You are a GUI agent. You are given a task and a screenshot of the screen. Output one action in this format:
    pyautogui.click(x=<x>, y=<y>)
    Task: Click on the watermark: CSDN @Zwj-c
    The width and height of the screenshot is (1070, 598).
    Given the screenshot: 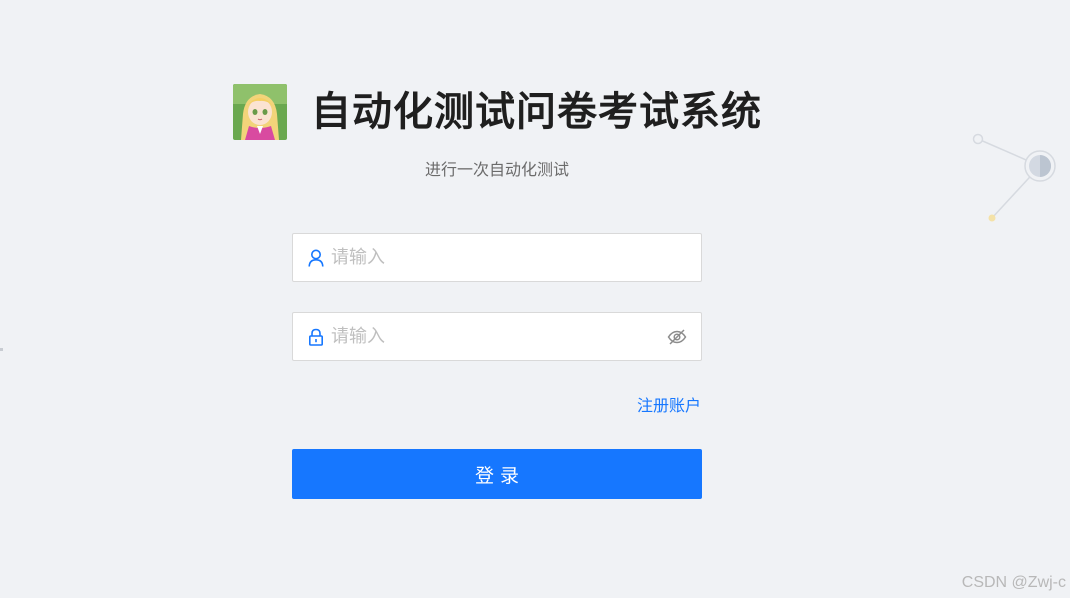 What is the action you would take?
    pyautogui.click(x=1013, y=582)
    